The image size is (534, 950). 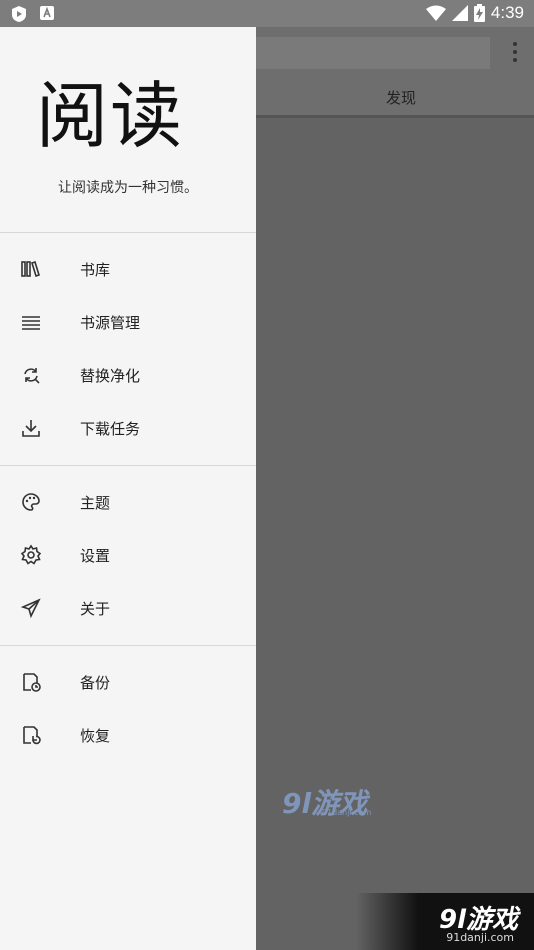 What do you see at coordinates (95, 502) in the screenshot?
I see `menu-label: 主题` at bounding box center [95, 502].